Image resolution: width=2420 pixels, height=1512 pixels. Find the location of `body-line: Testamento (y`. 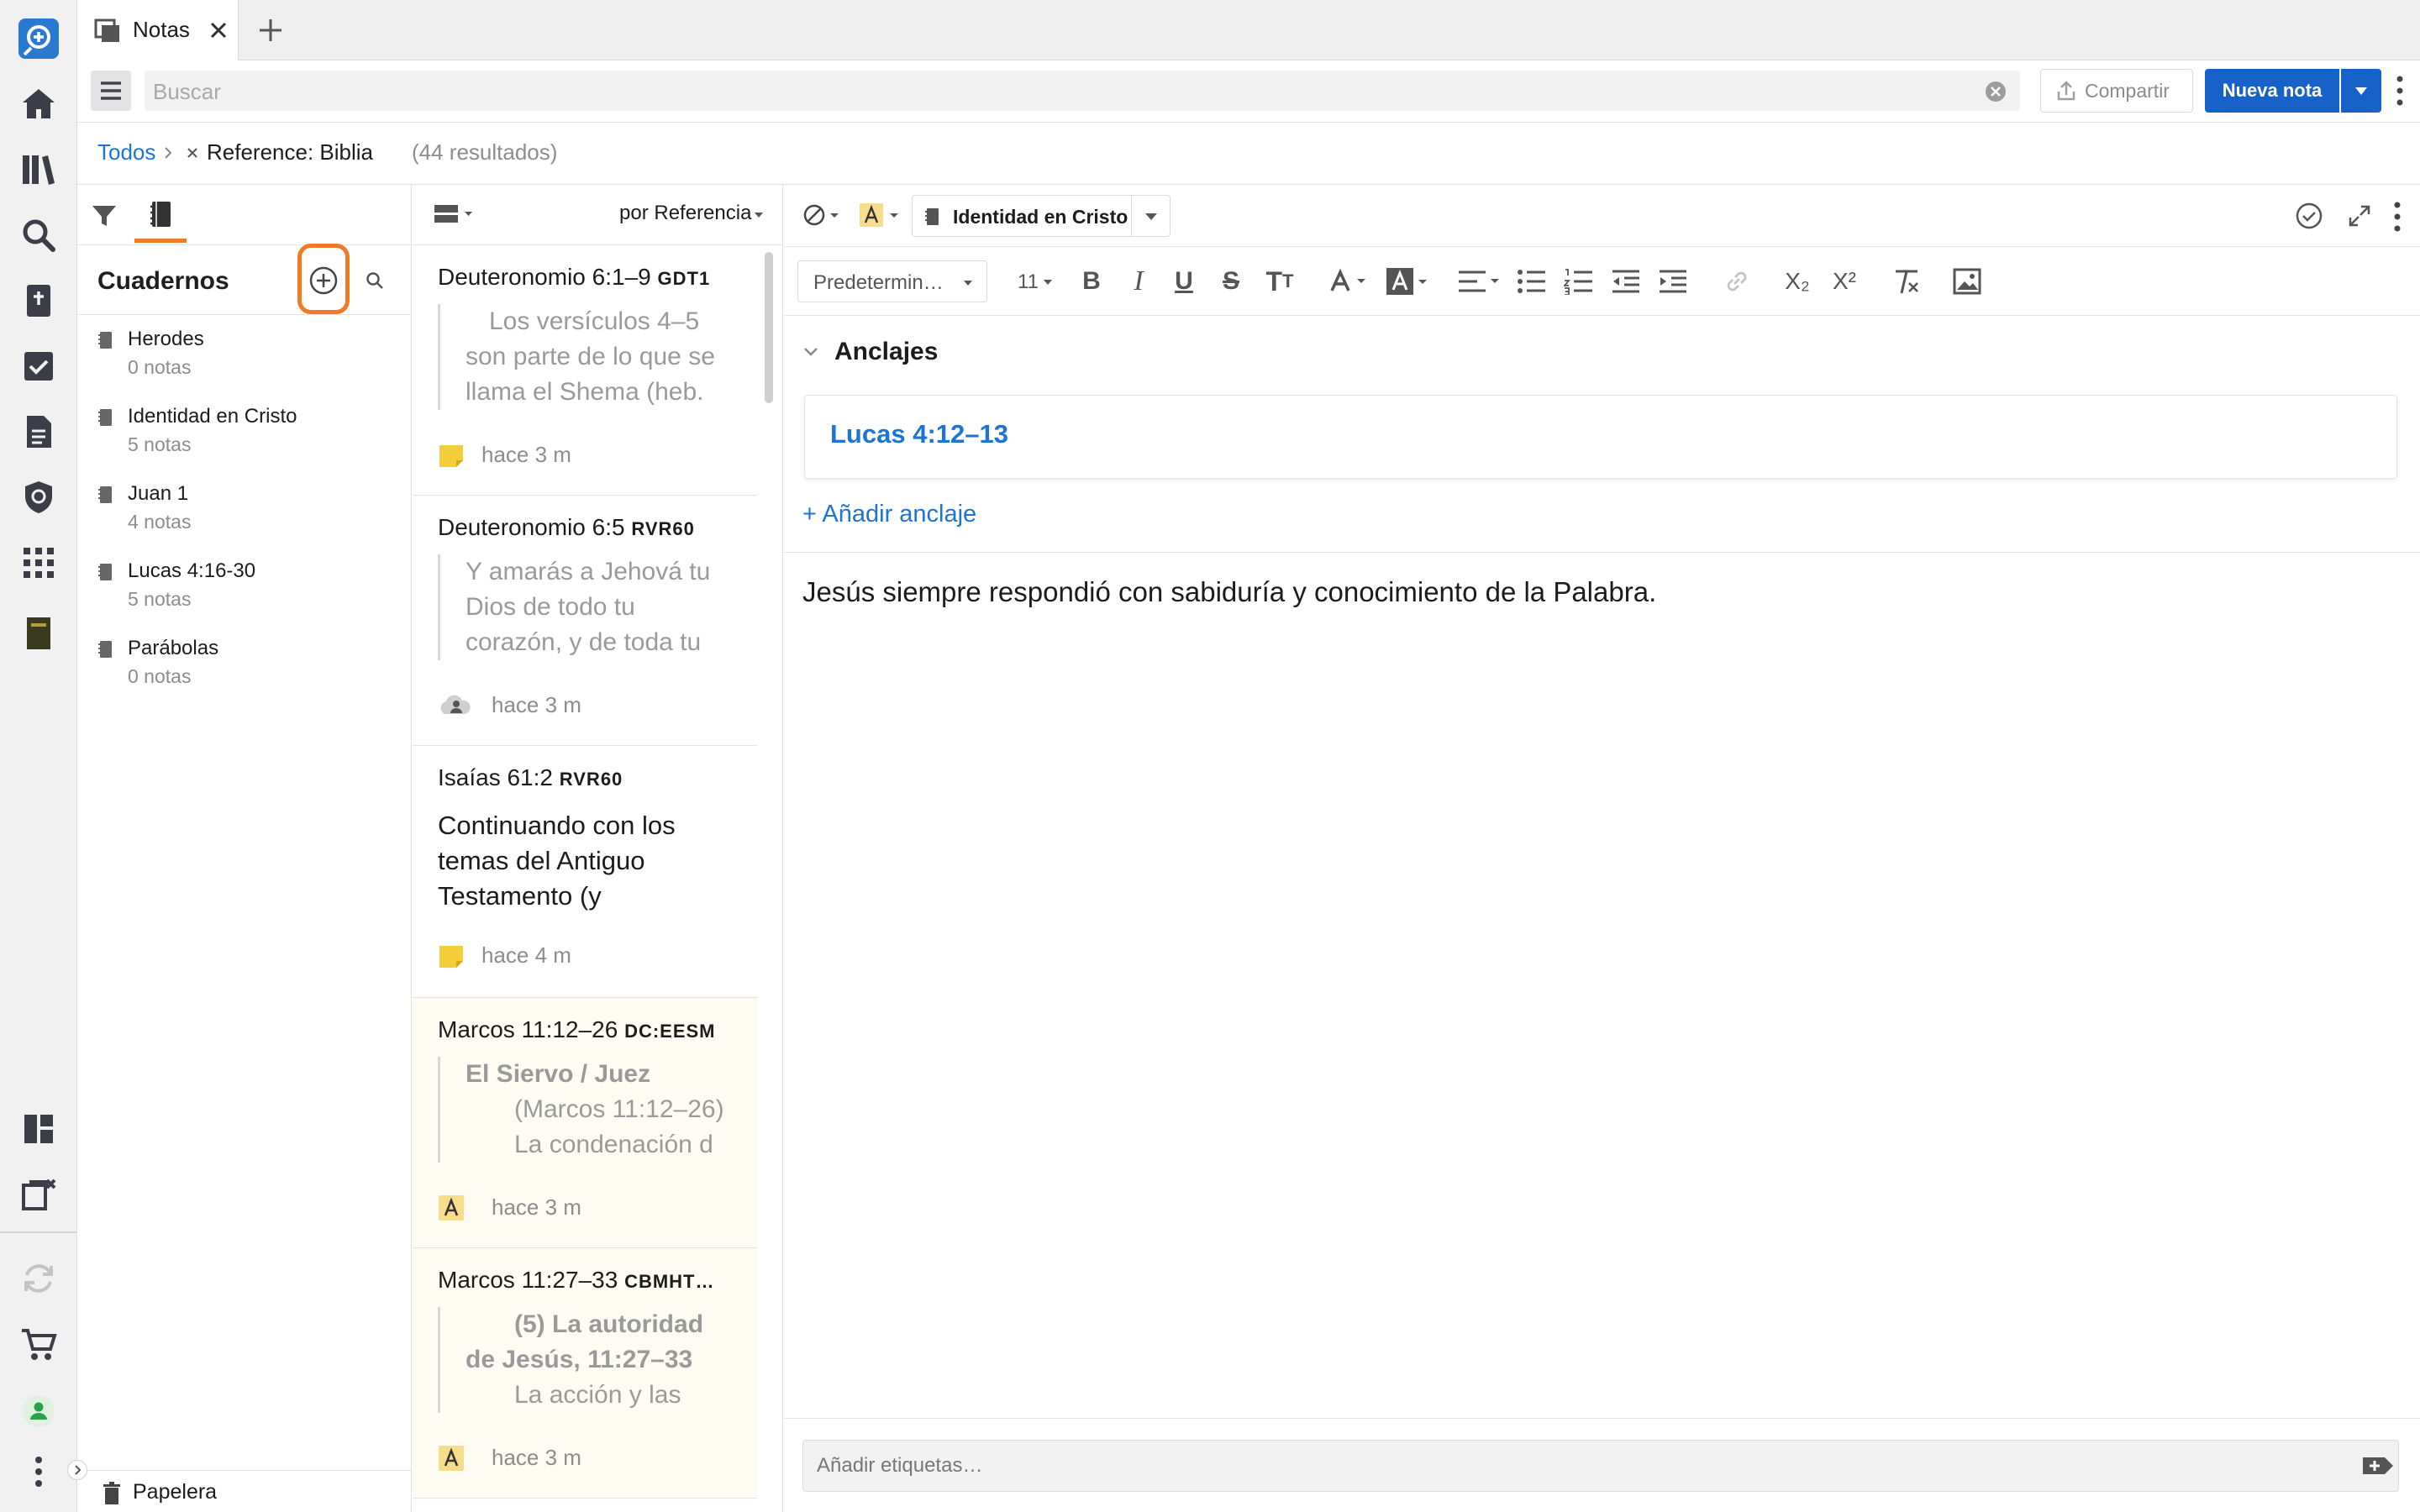

body-line: Testamento (y is located at coordinates (520, 896).